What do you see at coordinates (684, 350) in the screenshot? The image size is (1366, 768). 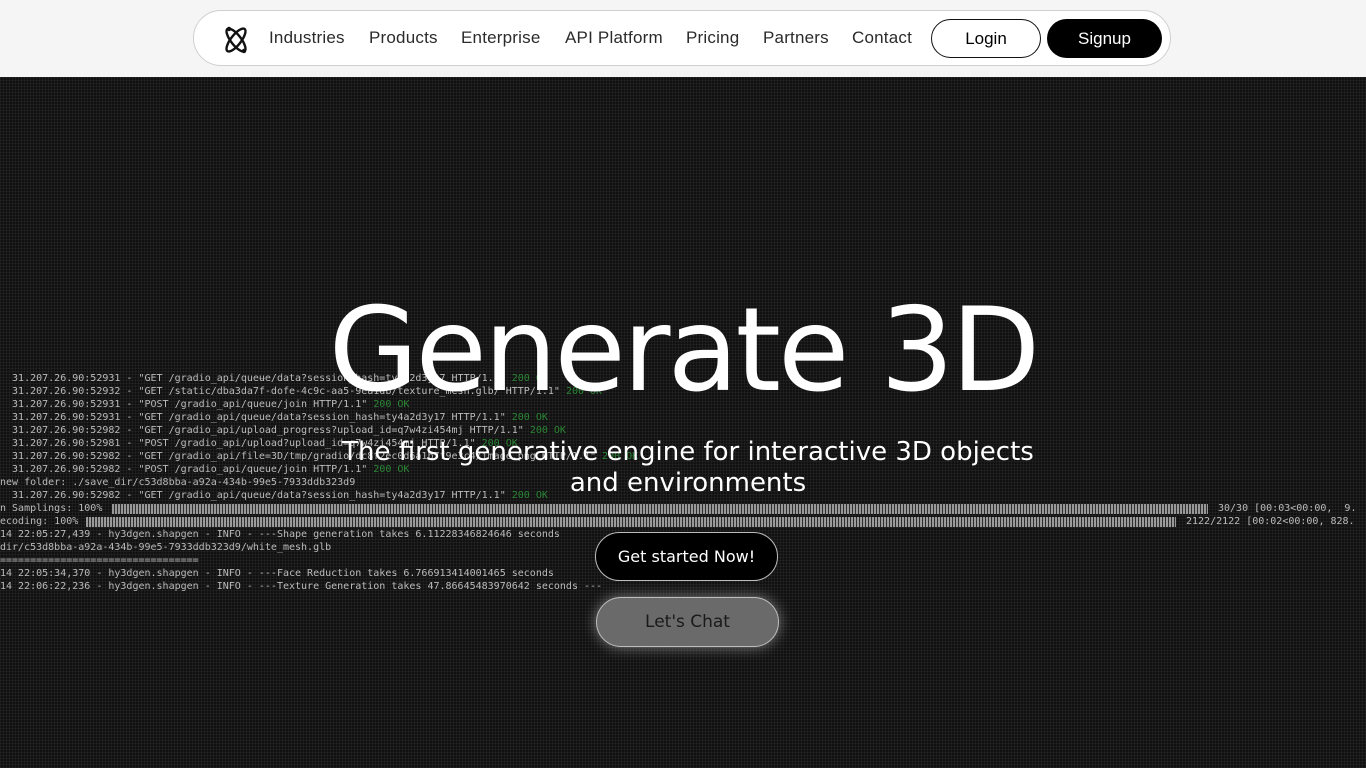 I see `hero-title: Generate 3D` at bounding box center [684, 350].